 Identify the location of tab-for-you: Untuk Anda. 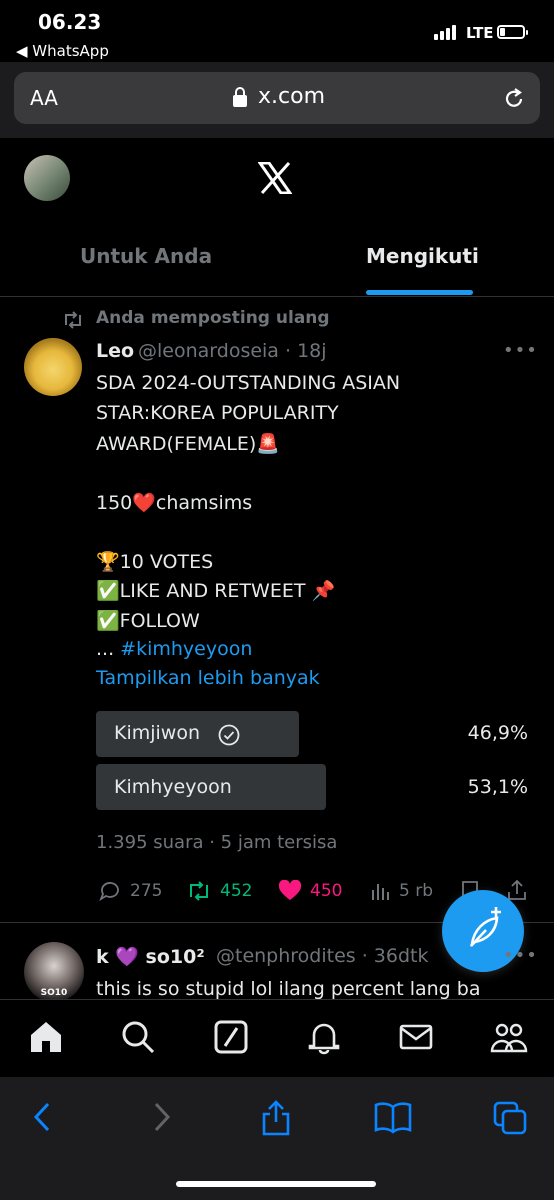
(146, 256).